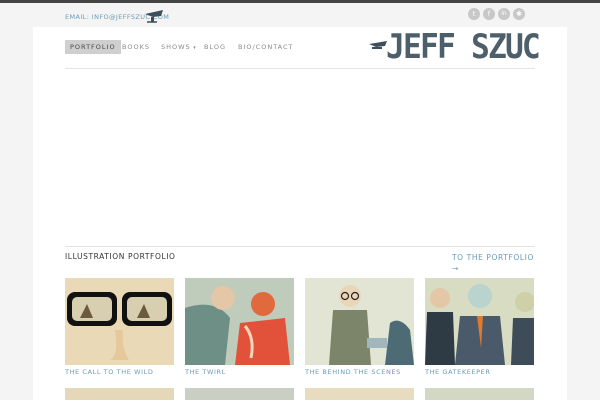 This screenshot has height=400, width=600. I want to click on nav-item-blog: BLOG, so click(215, 47).